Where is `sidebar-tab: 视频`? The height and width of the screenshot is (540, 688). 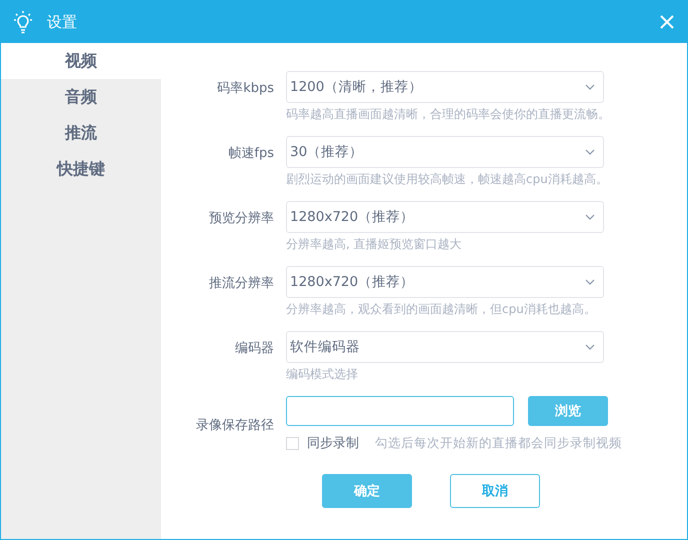
sidebar-tab: 视频 is located at coordinates (81, 61).